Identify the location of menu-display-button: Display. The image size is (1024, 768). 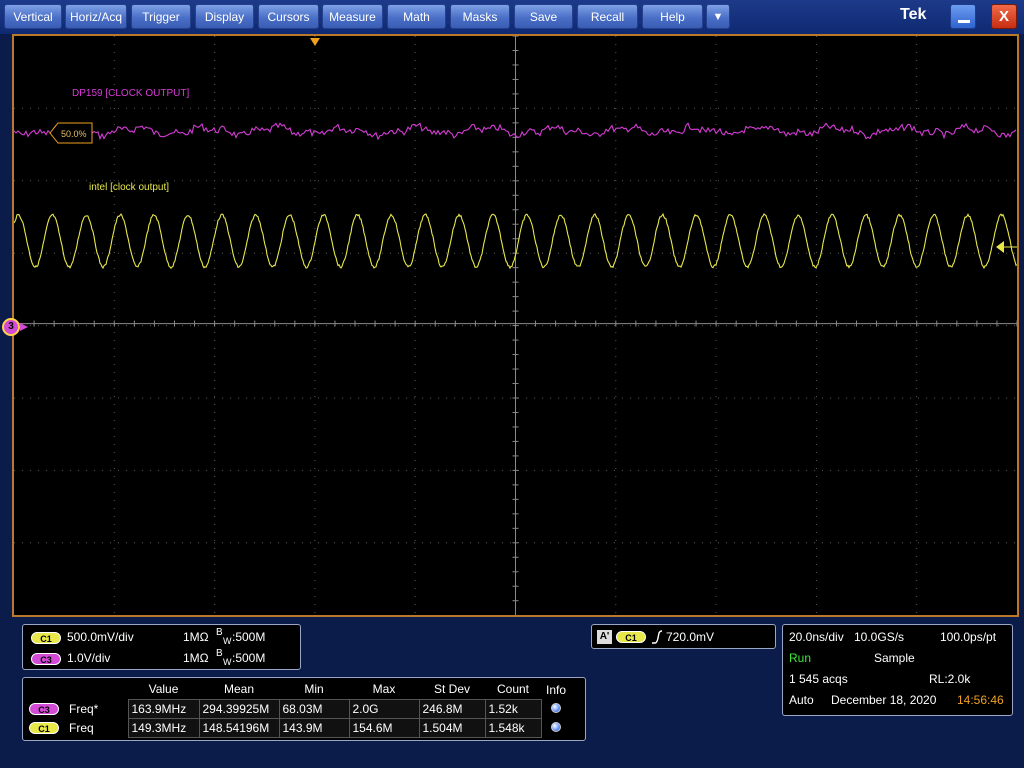
(224, 16).